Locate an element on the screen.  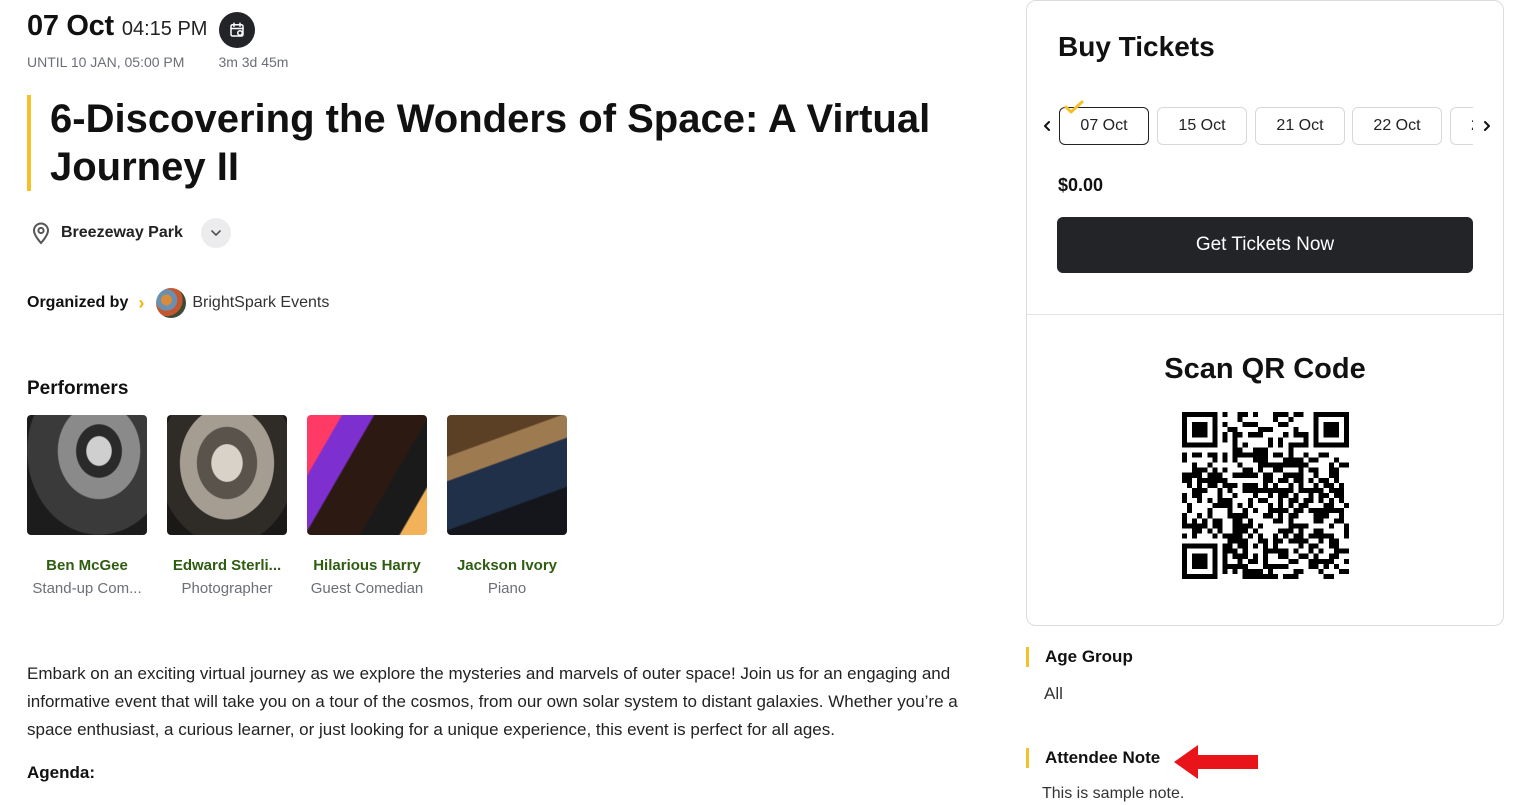
venue-expand-button is located at coordinates (215, 233).